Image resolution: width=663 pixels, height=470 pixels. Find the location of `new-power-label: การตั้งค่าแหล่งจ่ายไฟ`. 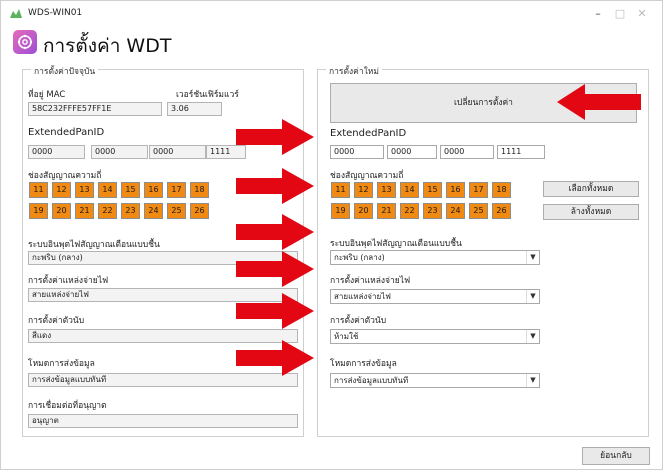

new-power-label: การตั้งค่าแหล่งจ่ายไฟ is located at coordinates (370, 281).